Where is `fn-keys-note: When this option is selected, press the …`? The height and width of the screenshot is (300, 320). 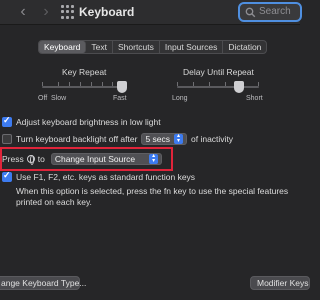 fn-keys-note: When this option is selected, press the … is located at coordinates (152, 196).